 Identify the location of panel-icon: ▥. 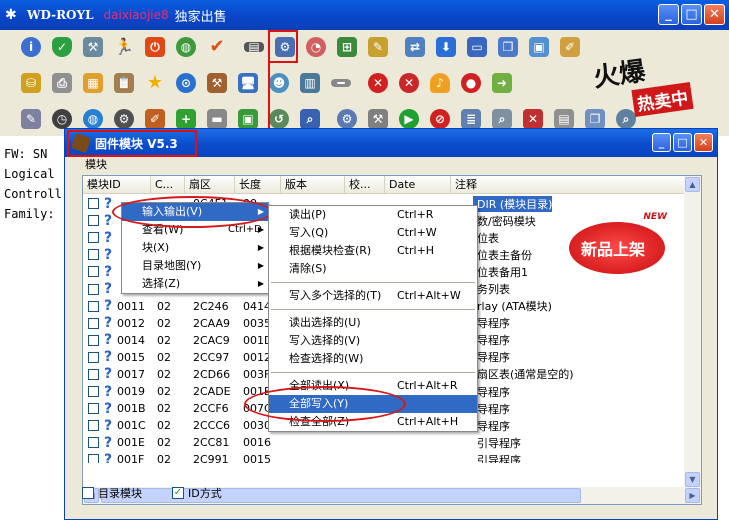
(310, 83).